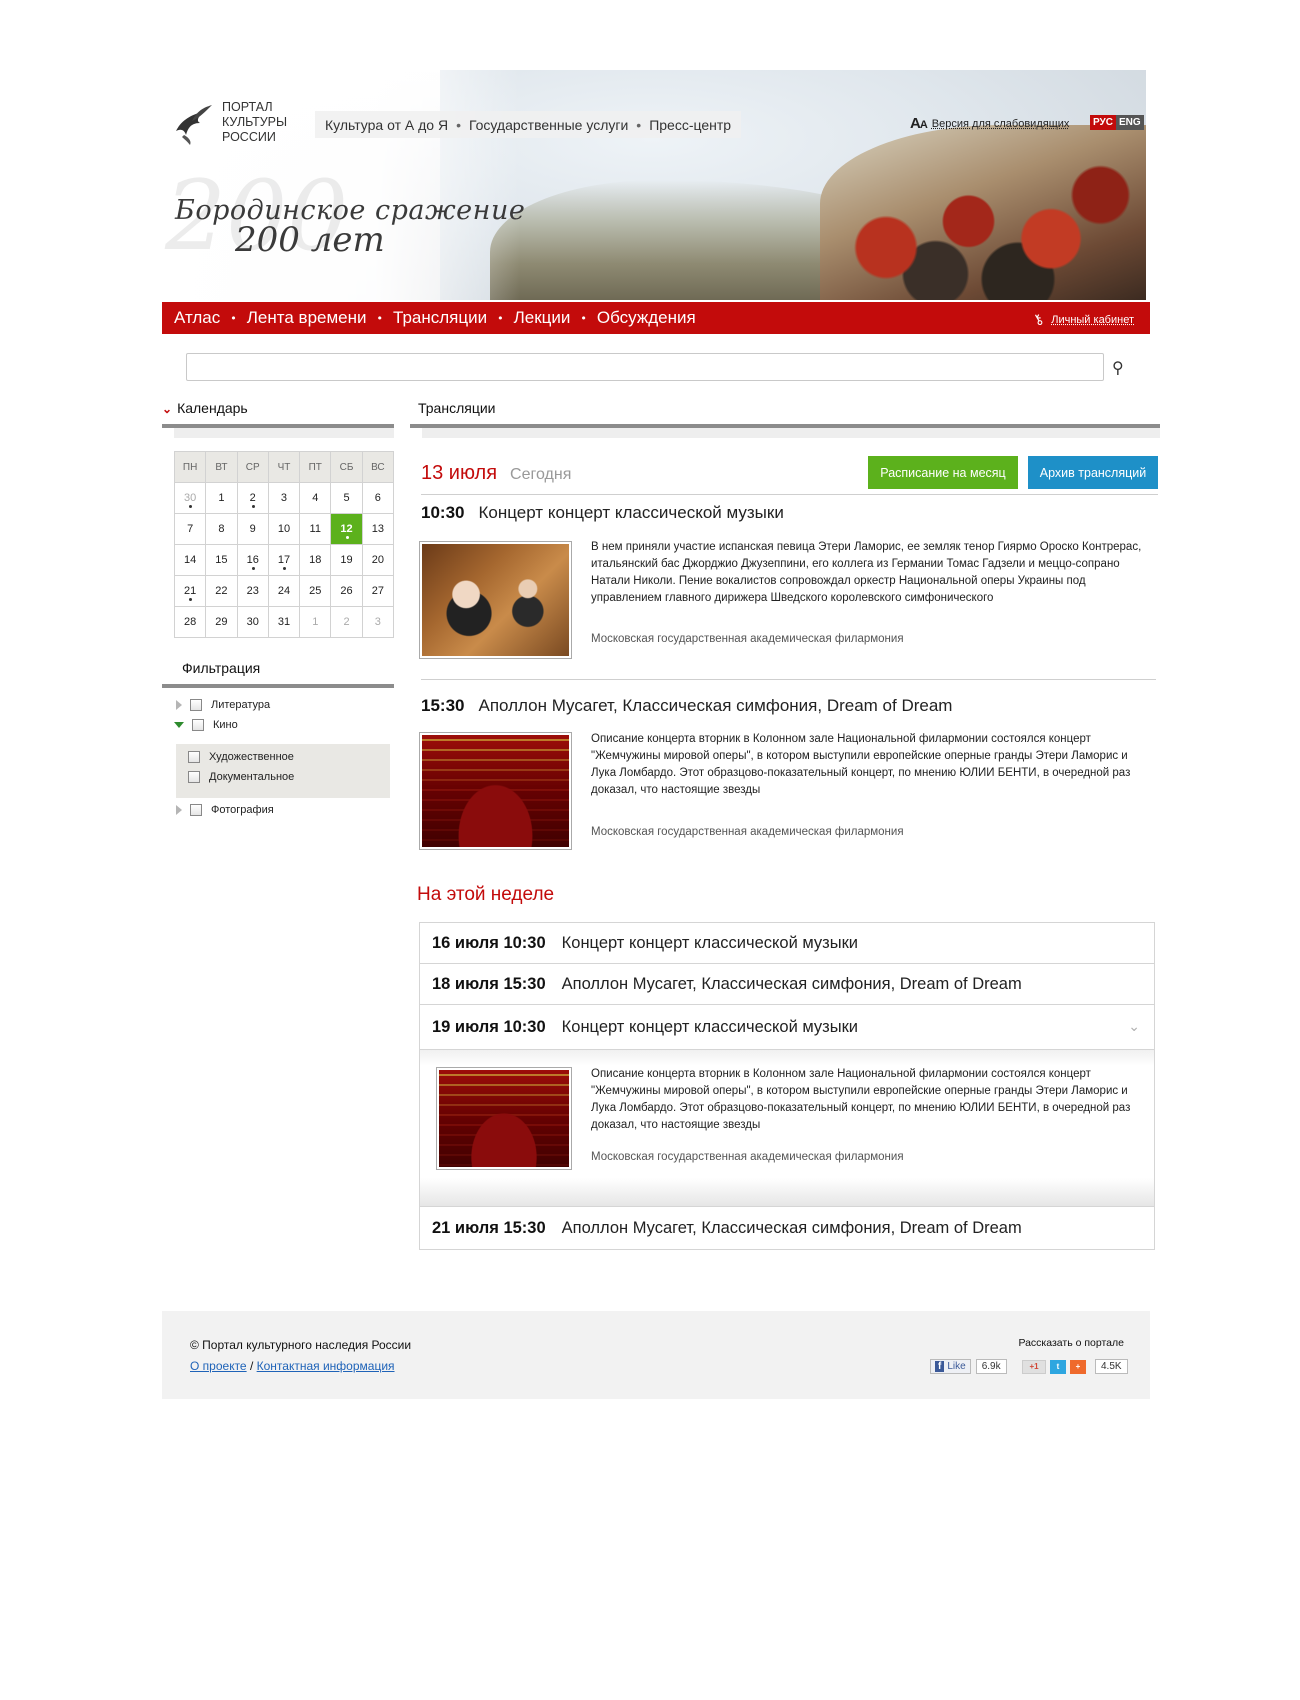 The width and height of the screenshot is (1300, 1700). I want to click on topnav-culture-a-z: Культура от А до Я, so click(386, 125).